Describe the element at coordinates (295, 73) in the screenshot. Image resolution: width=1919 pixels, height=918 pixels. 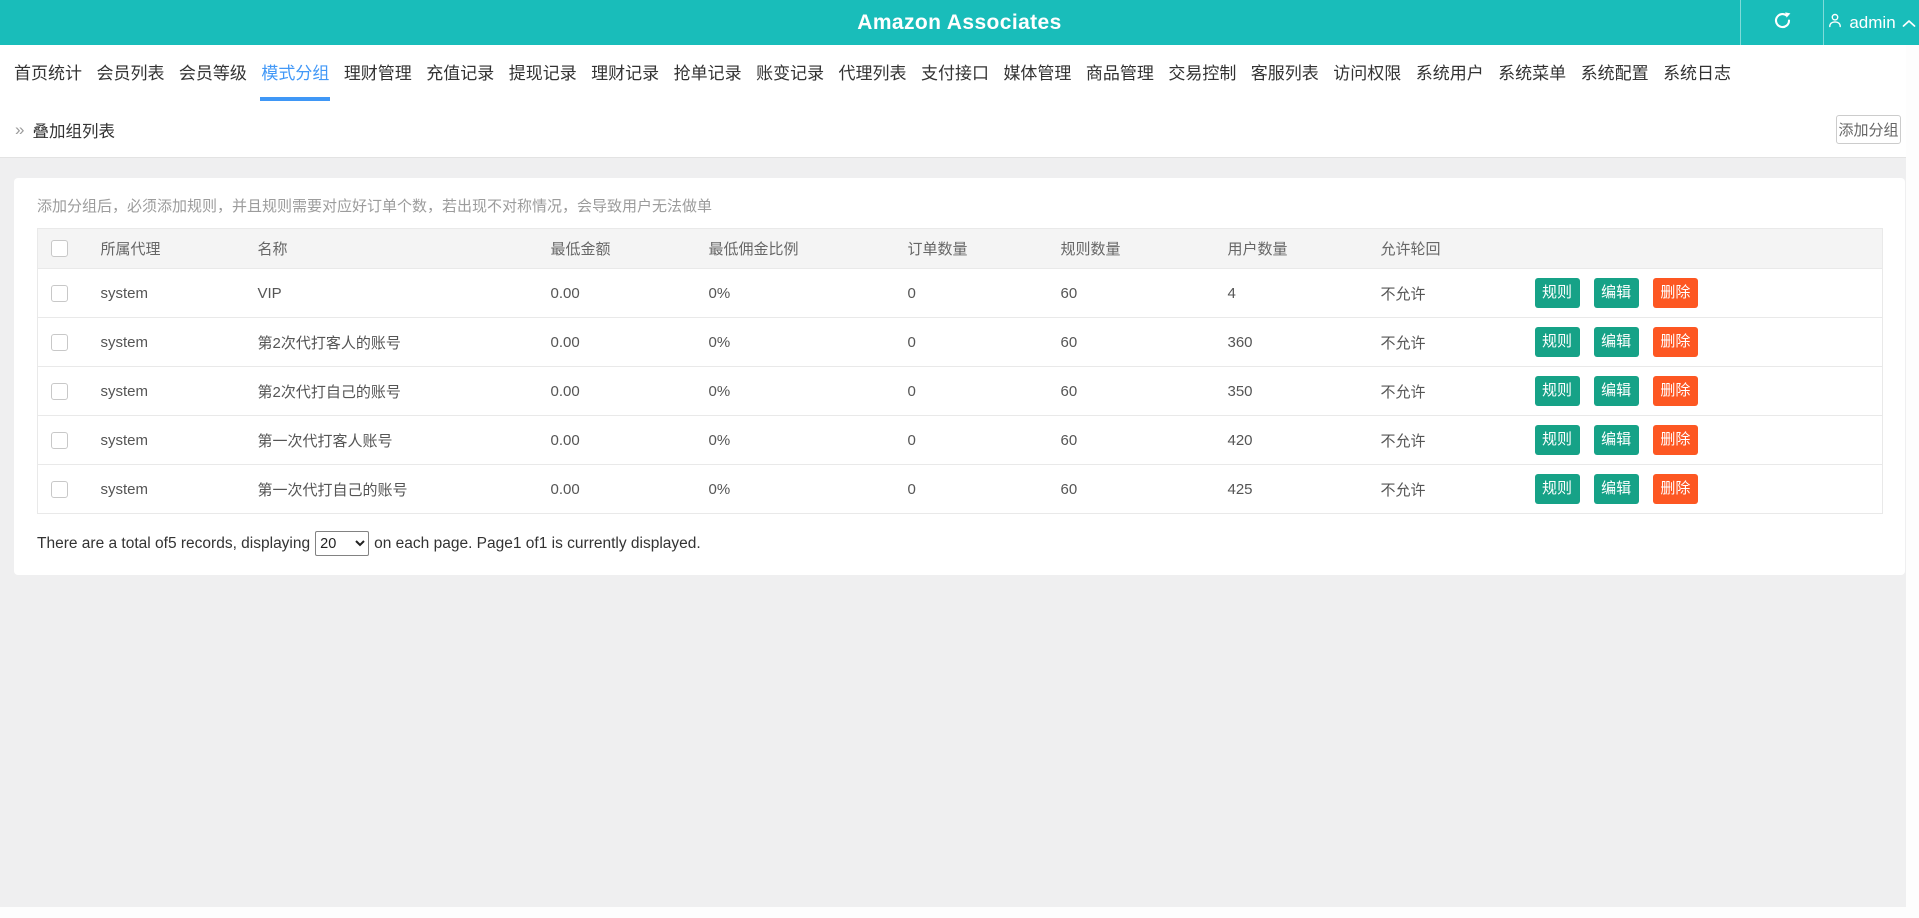
I see `nav-item-4-active: 模式分组` at that location.